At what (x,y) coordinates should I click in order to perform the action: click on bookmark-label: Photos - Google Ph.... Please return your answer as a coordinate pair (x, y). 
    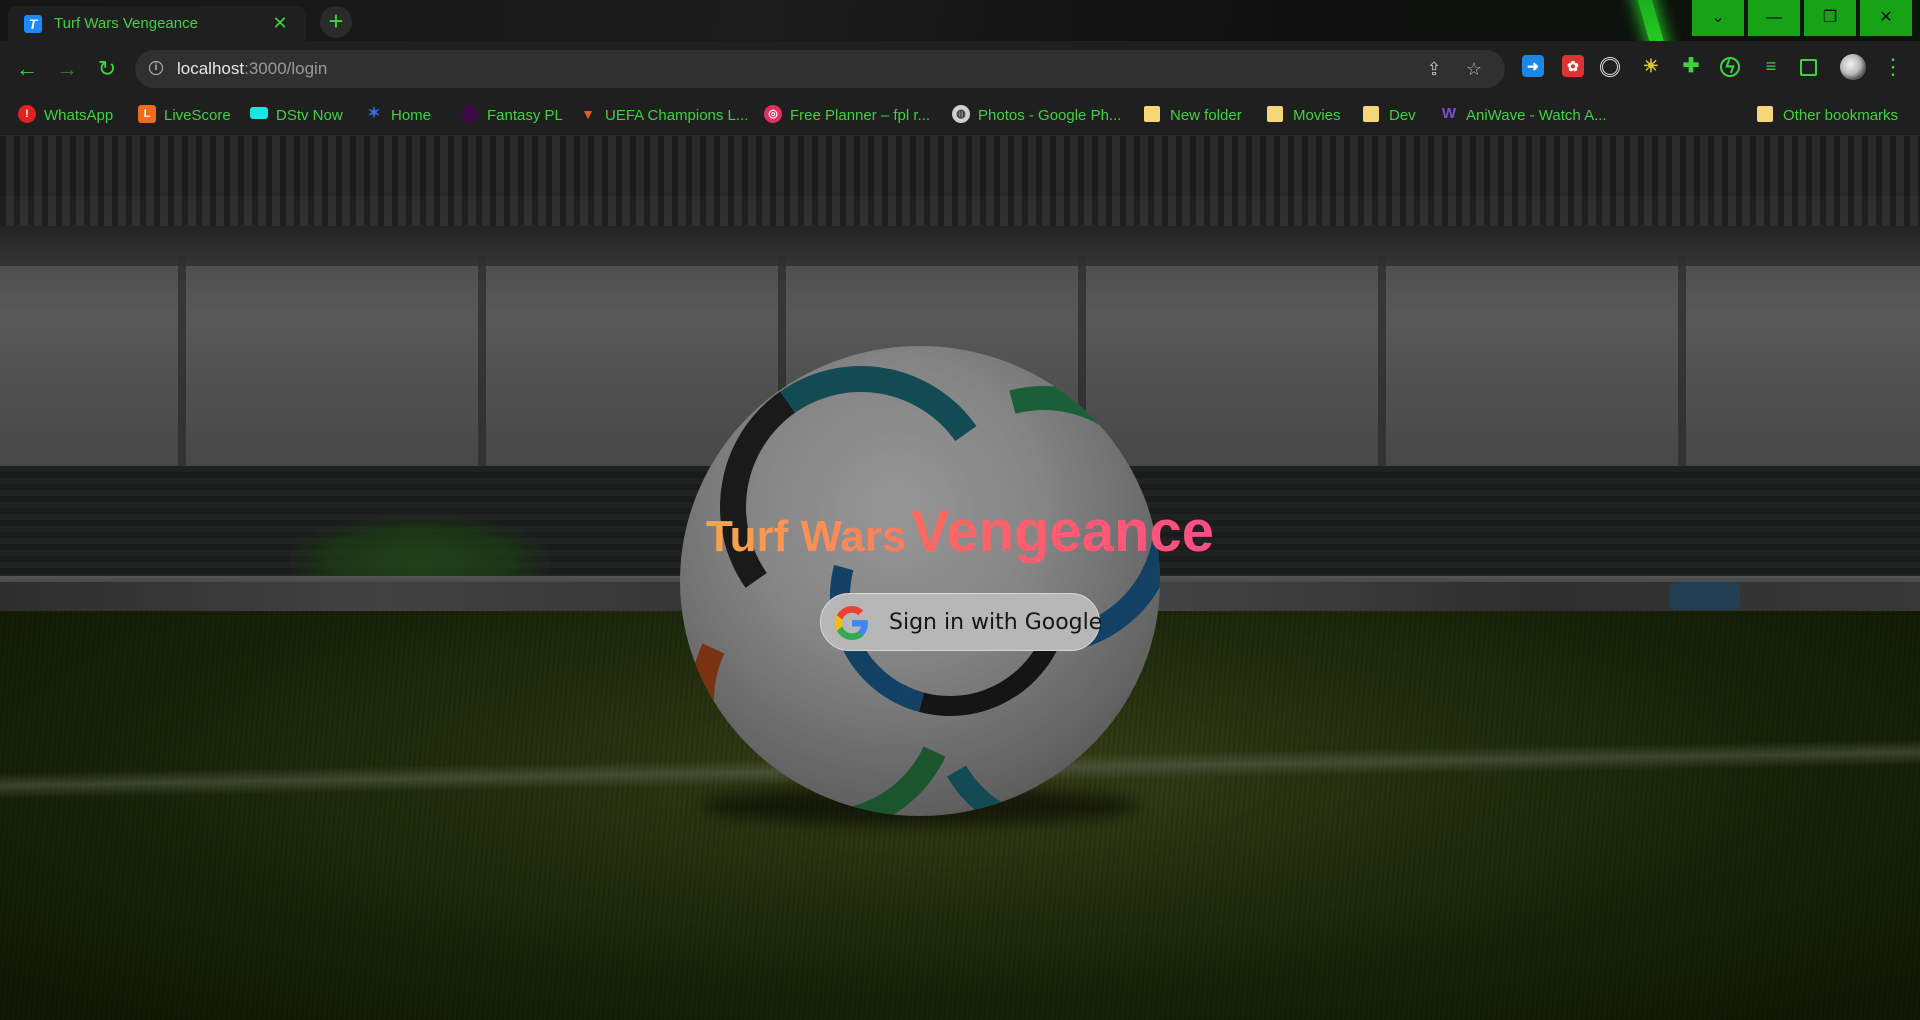
    Looking at the image, I should click on (1050, 115).